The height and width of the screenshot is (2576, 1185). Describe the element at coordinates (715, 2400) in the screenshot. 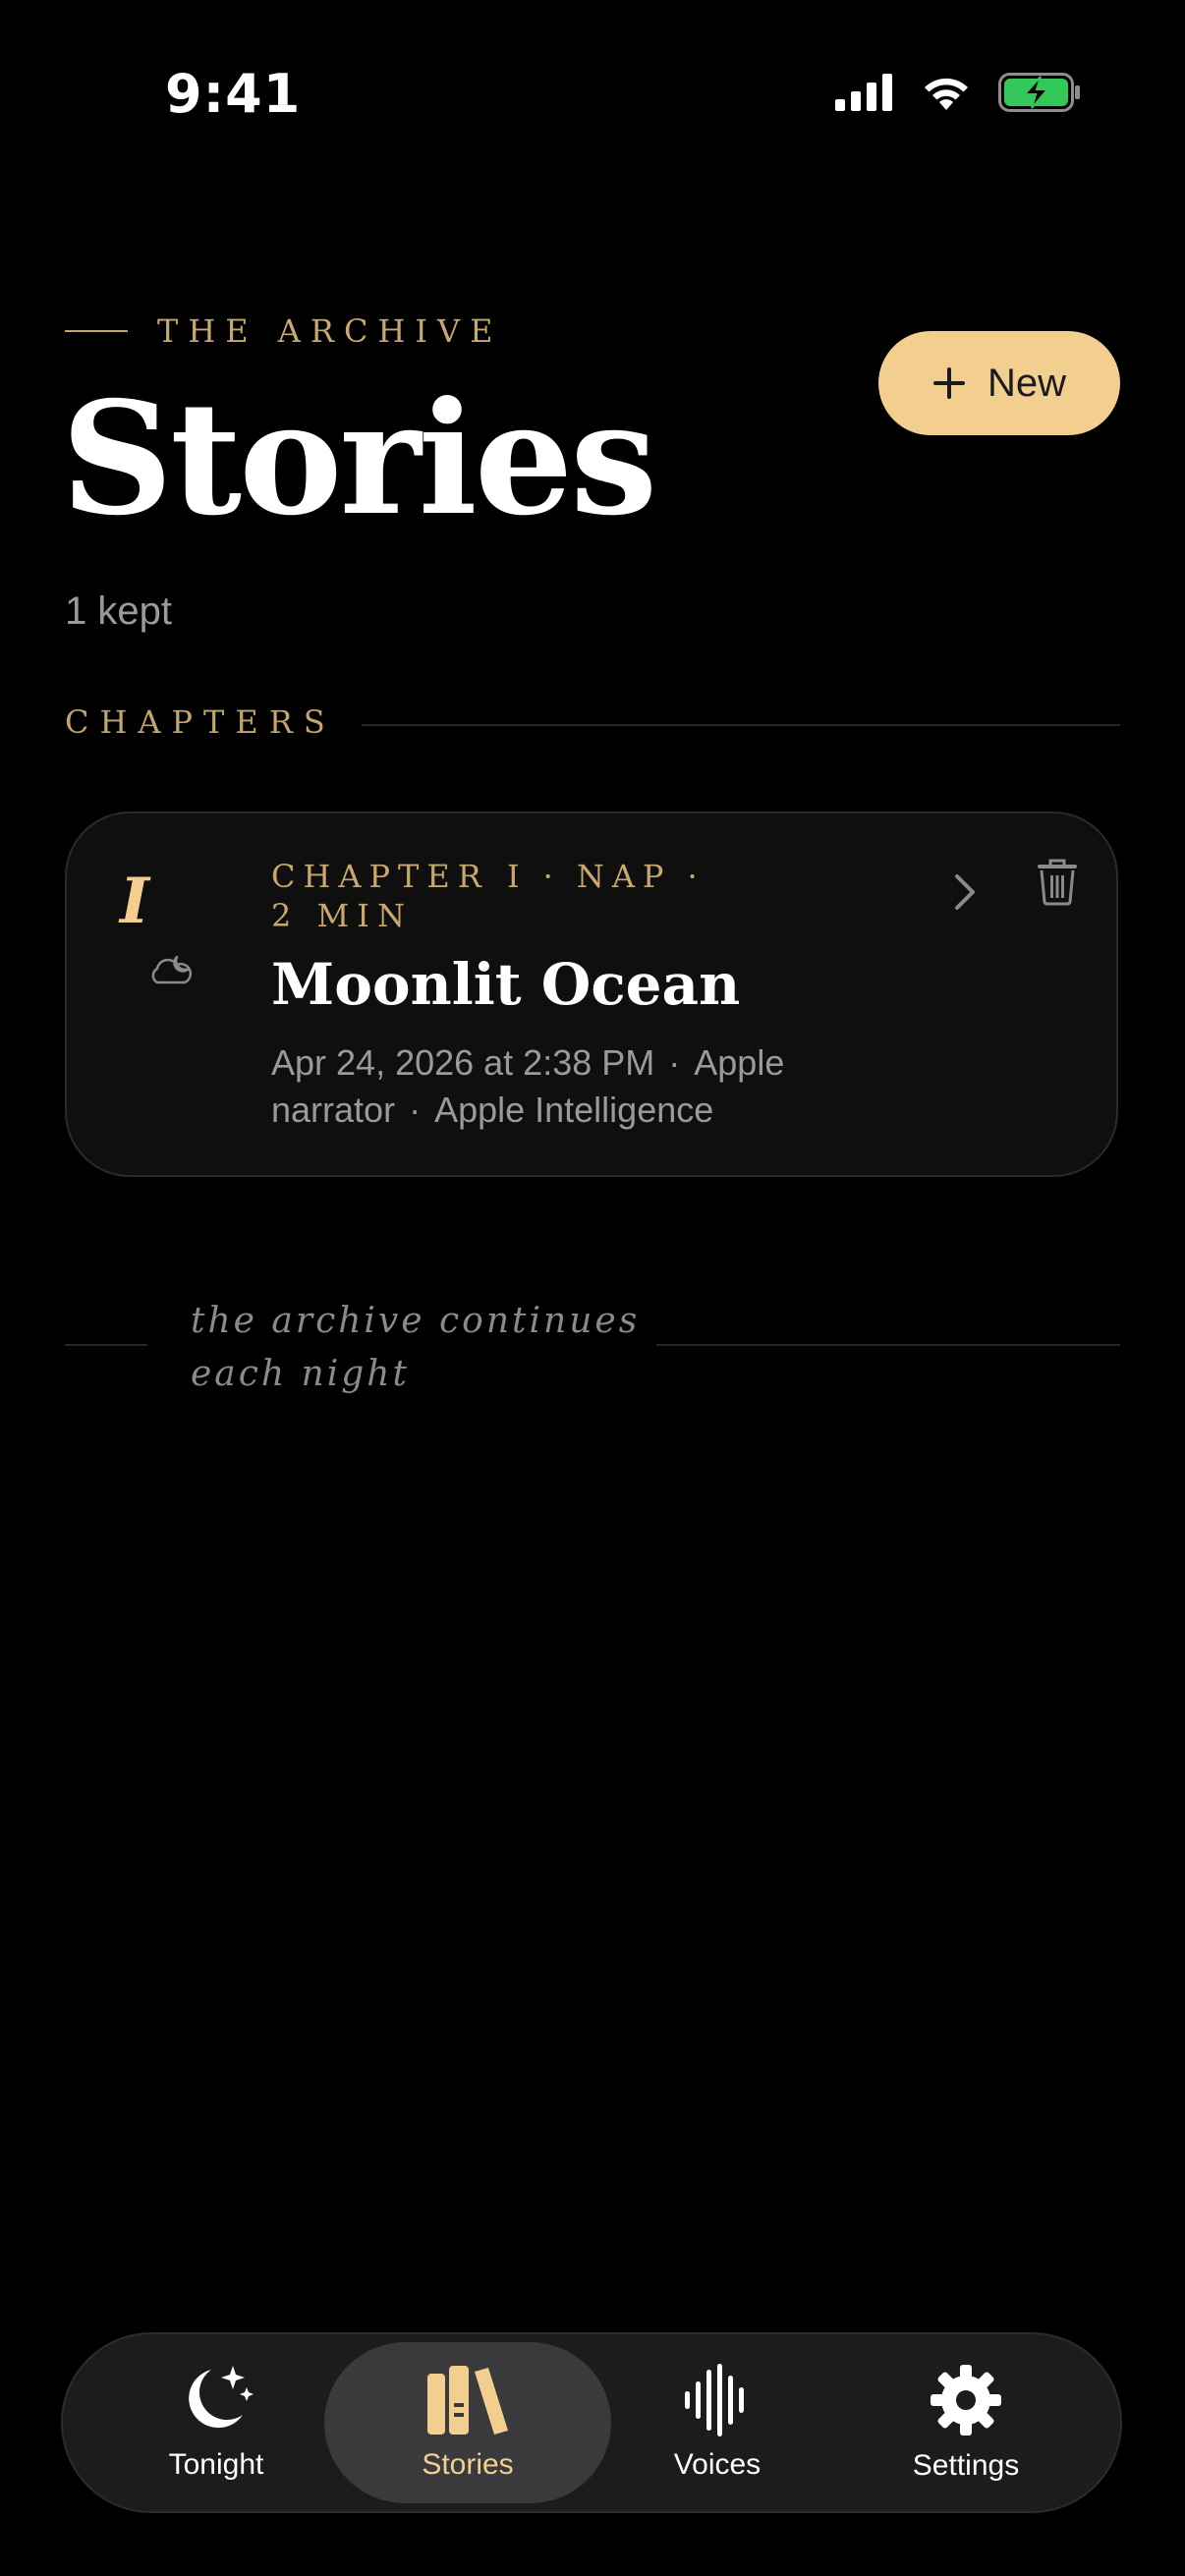

I see `waveform-icon` at that location.